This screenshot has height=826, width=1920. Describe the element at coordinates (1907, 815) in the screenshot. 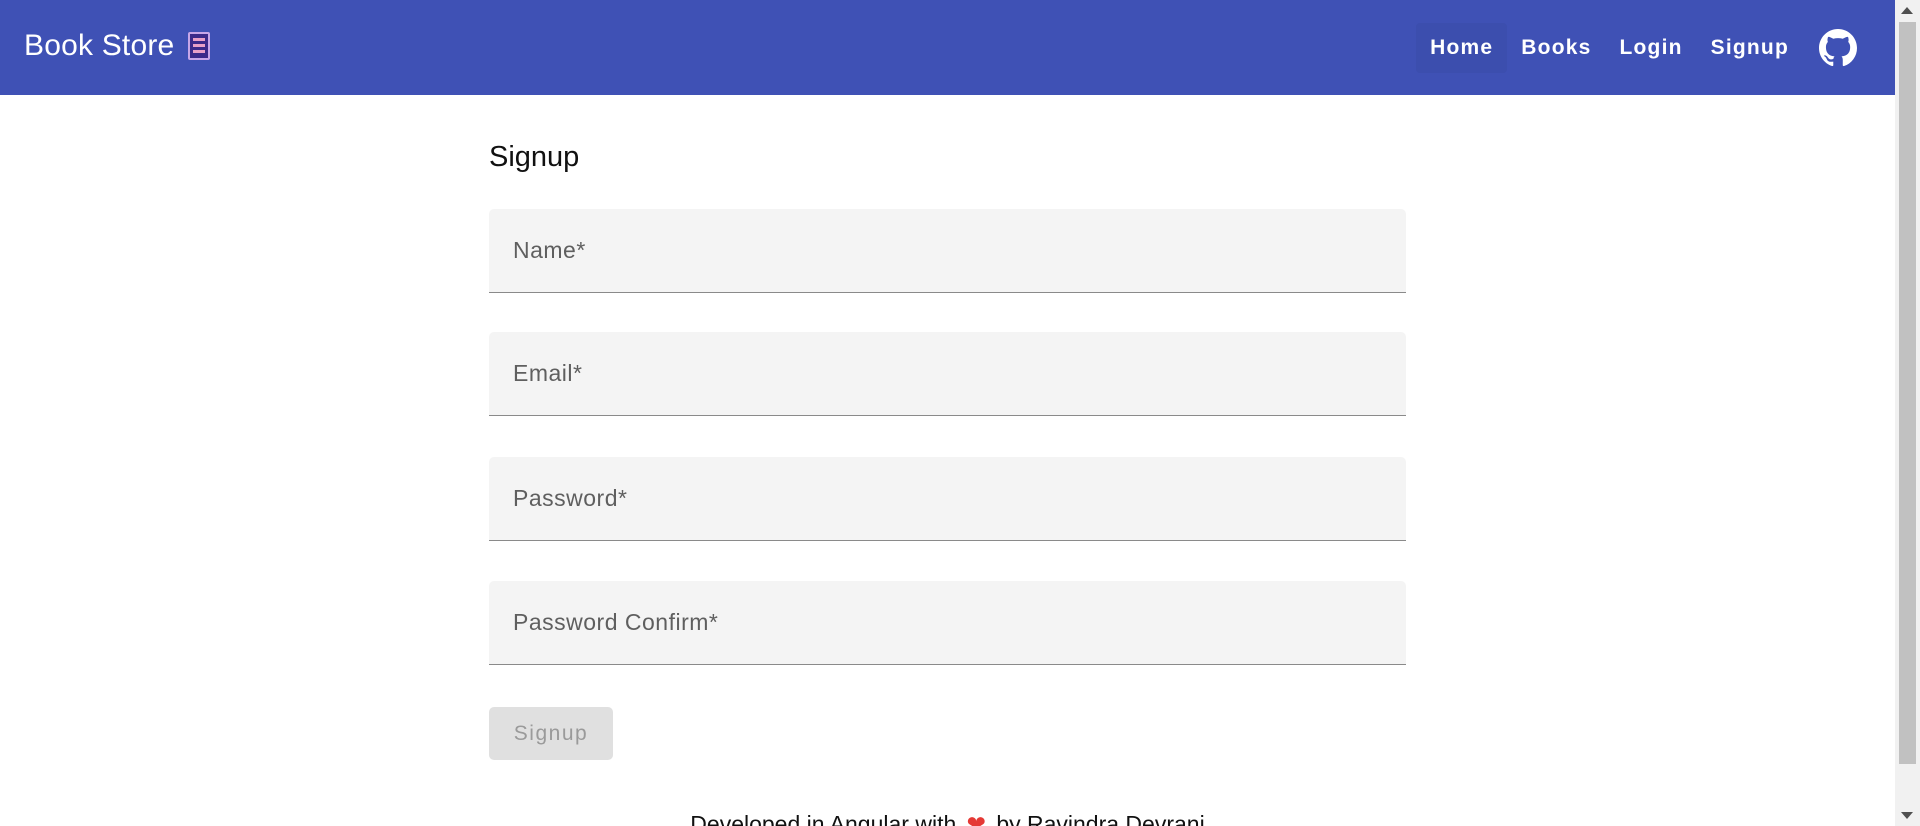

I see `scroll-down-arrow-icon` at that location.